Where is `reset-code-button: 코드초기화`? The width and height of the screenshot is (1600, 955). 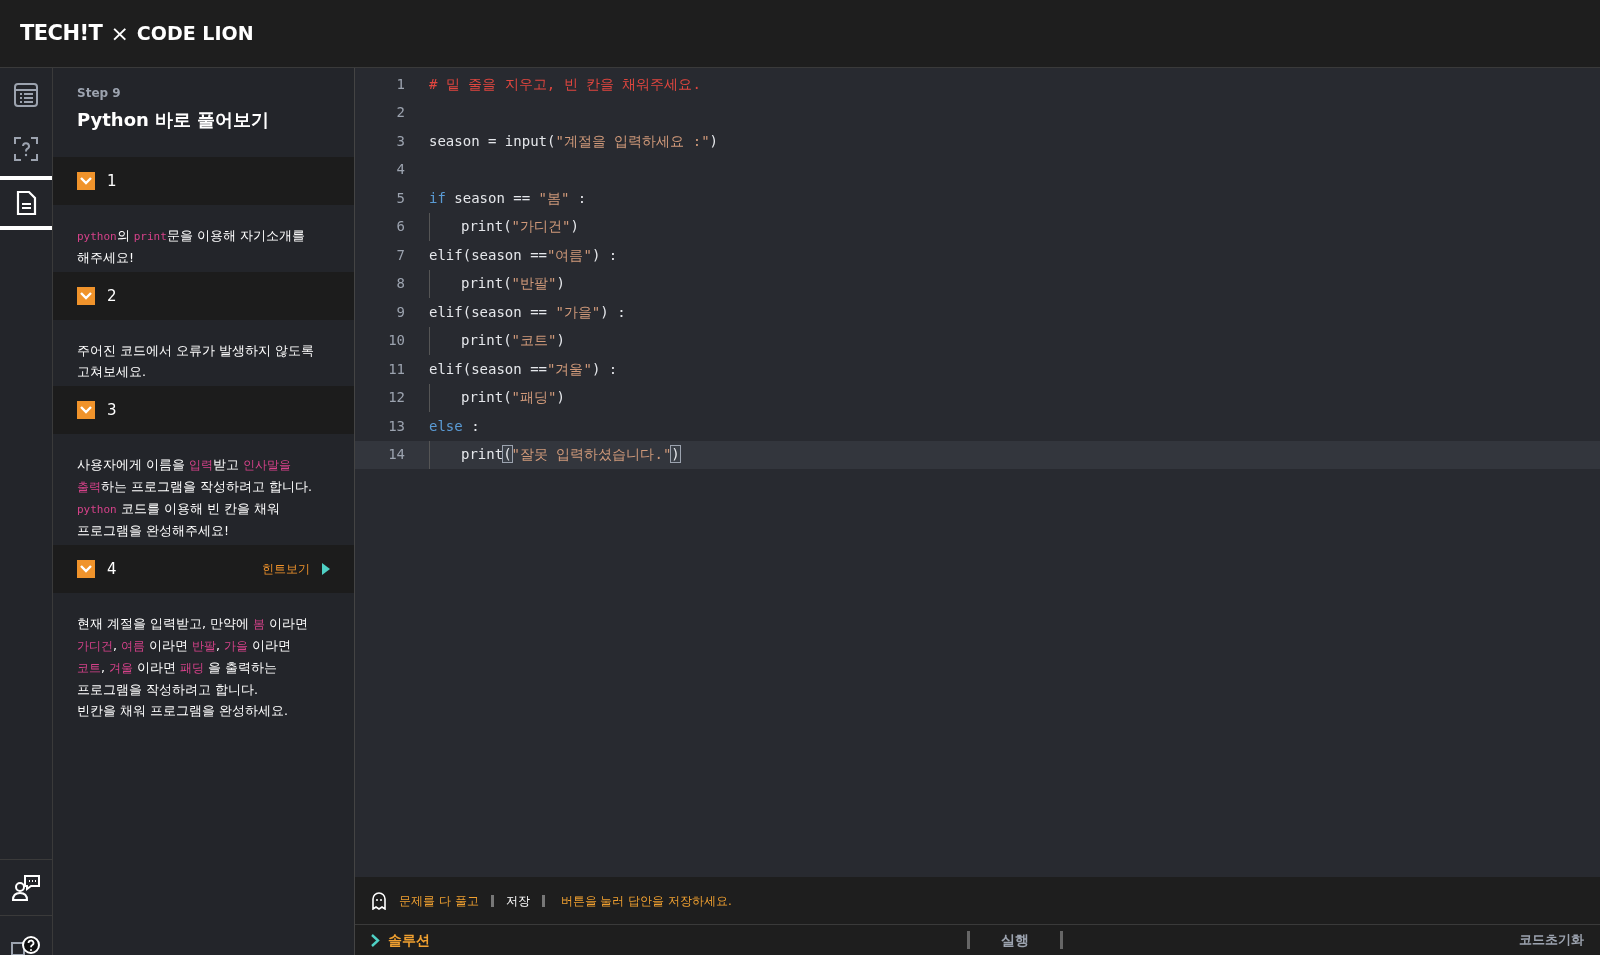 reset-code-button: 코드초기화 is located at coordinates (1551, 940).